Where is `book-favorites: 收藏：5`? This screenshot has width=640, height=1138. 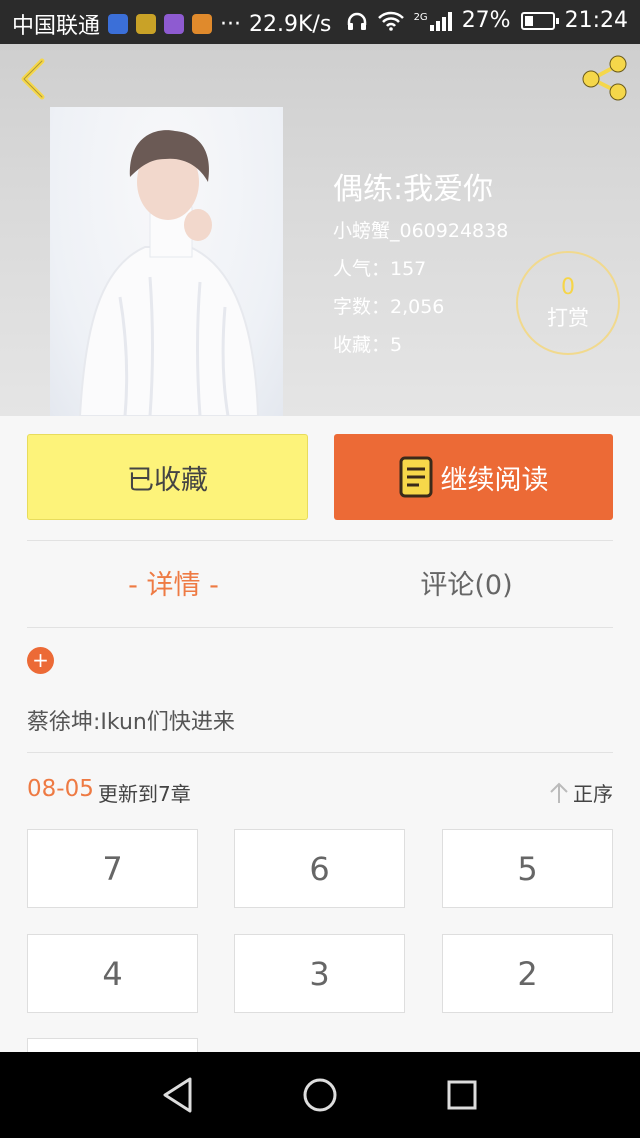
book-favorites: 收藏：5 is located at coordinates (368, 345).